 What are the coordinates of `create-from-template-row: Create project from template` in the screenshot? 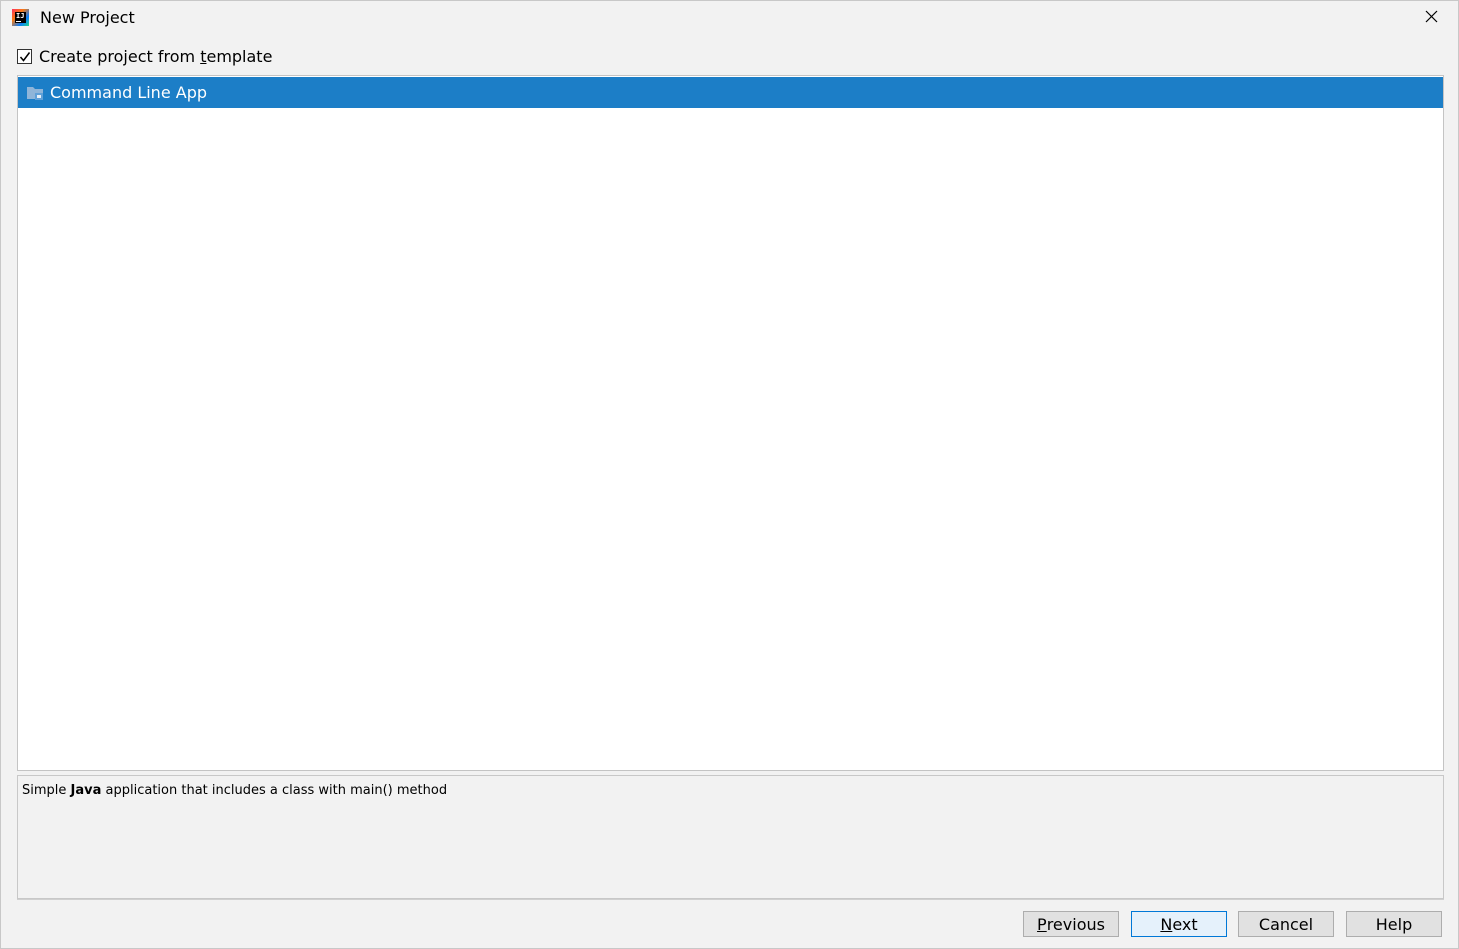 It's located at (144, 56).